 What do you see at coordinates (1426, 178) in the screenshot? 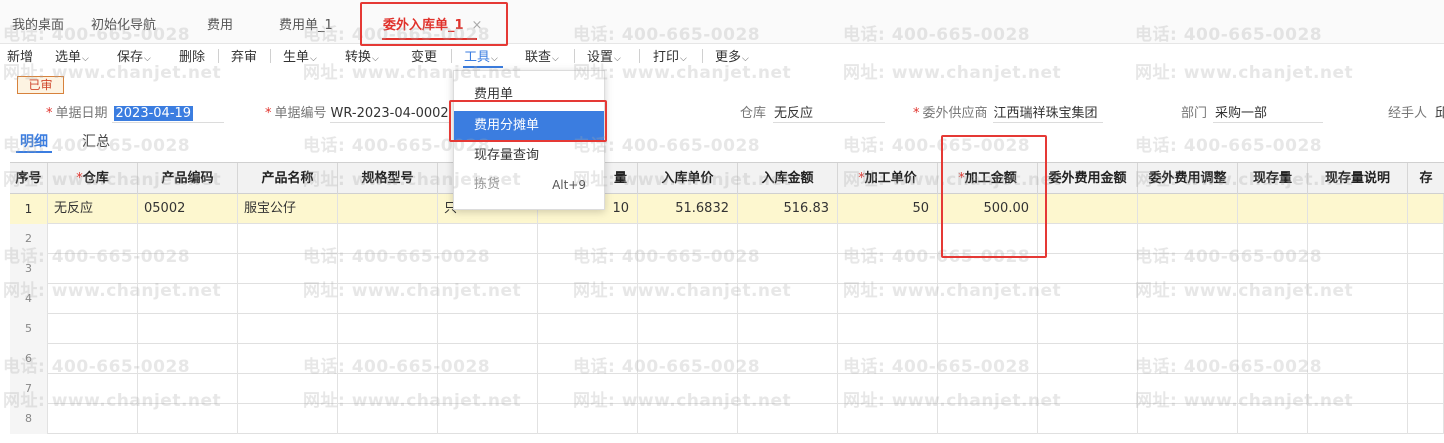
I see `column-header-partial: 存` at bounding box center [1426, 178].